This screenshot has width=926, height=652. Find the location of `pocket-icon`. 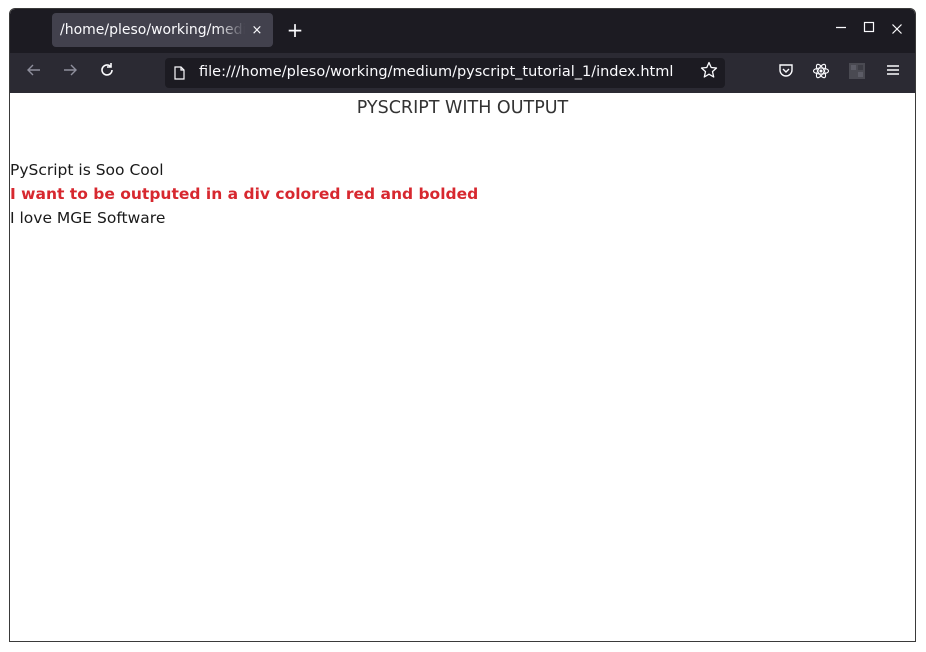

pocket-icon is located at coordinates (786, 73).